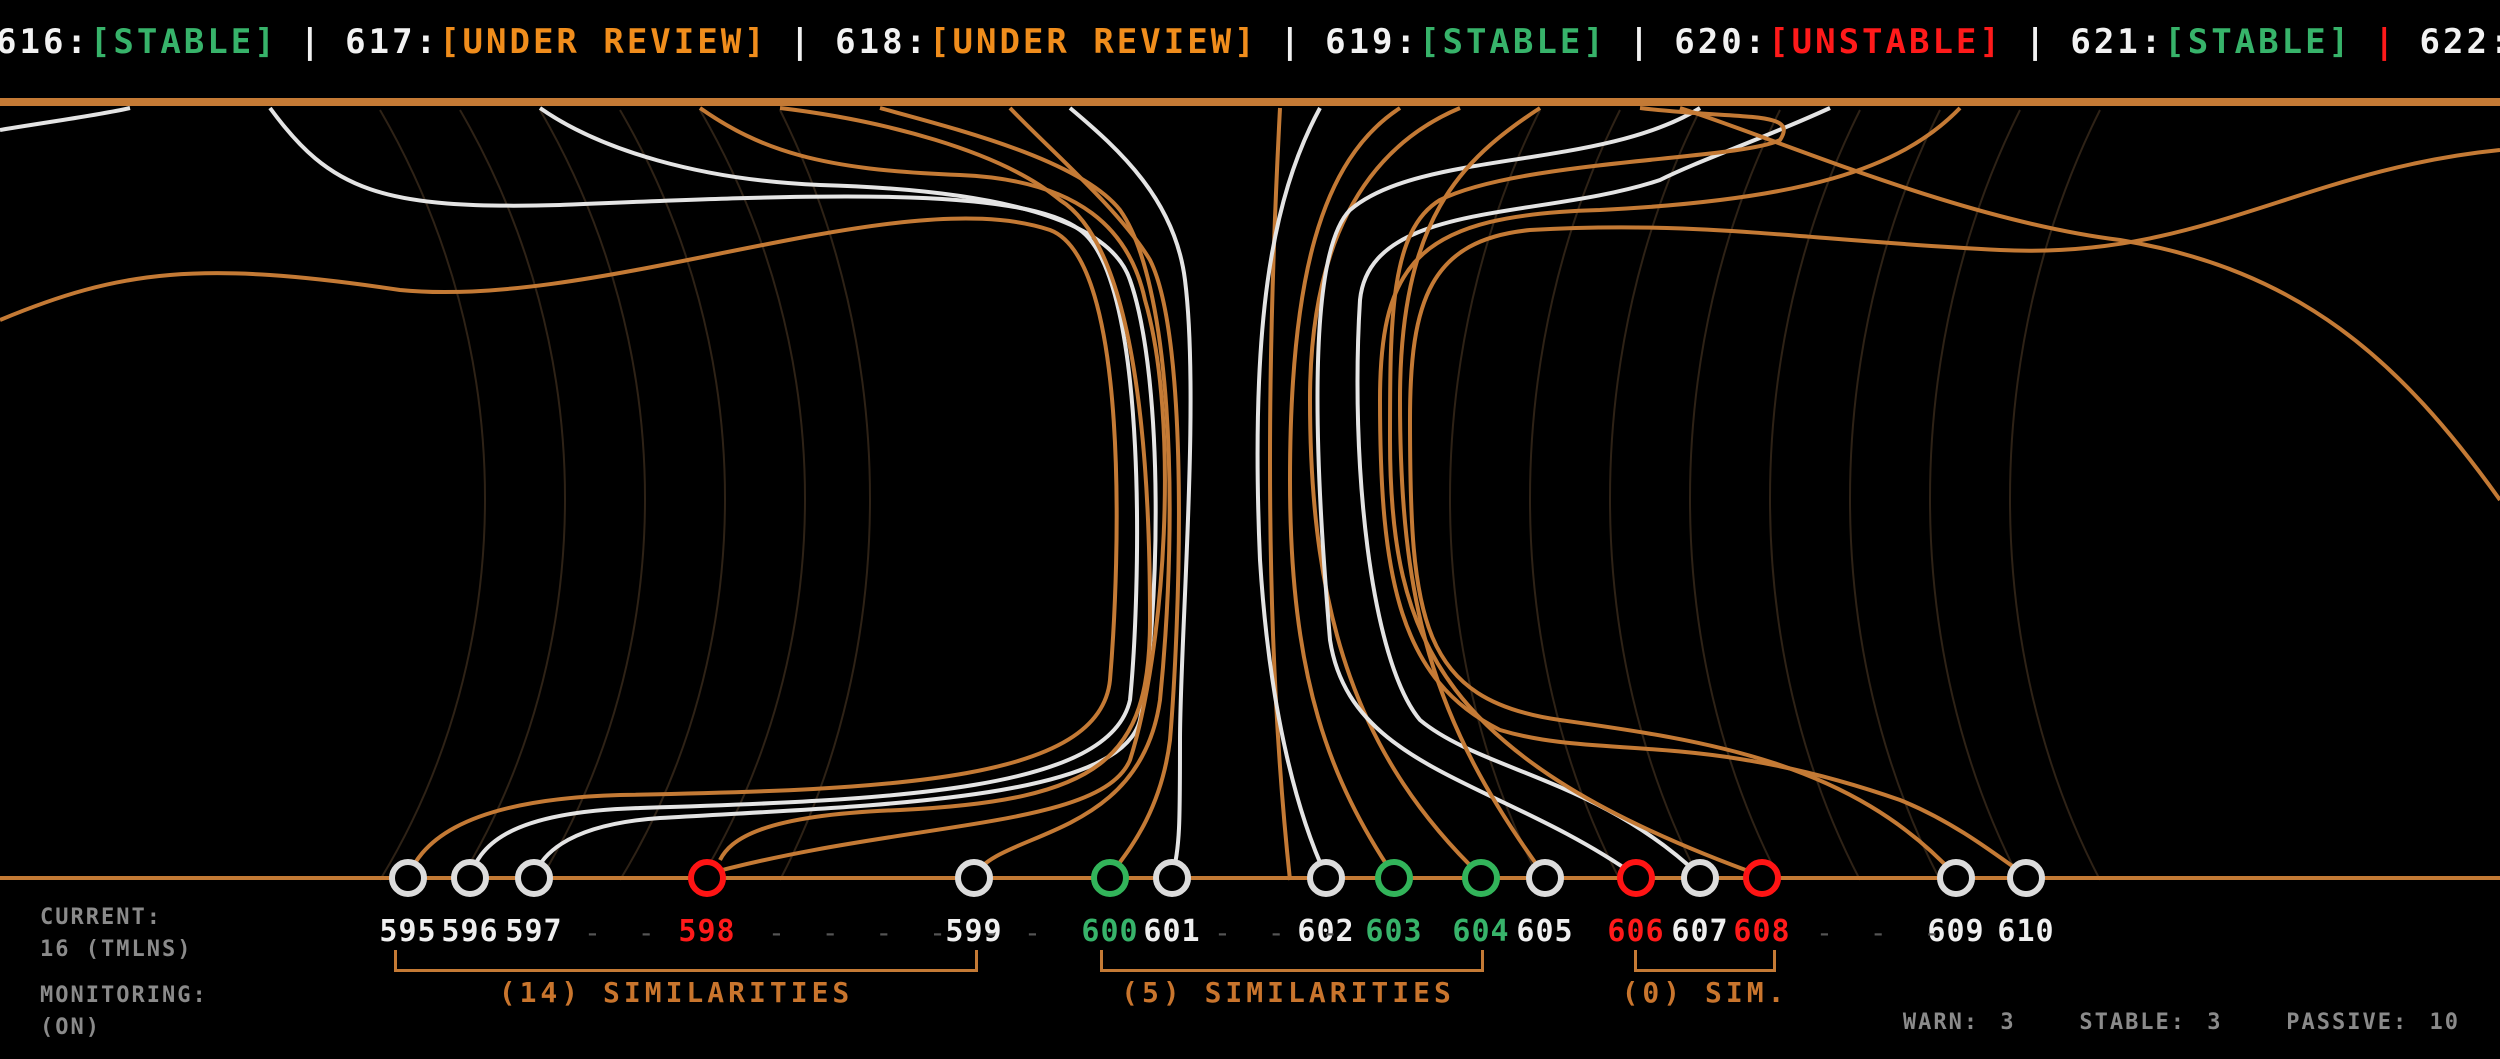  What do you see at coordinates (1545, 931) in the screenshot?
I see `timeline-label: 605` at bounding box center [1545, 931].